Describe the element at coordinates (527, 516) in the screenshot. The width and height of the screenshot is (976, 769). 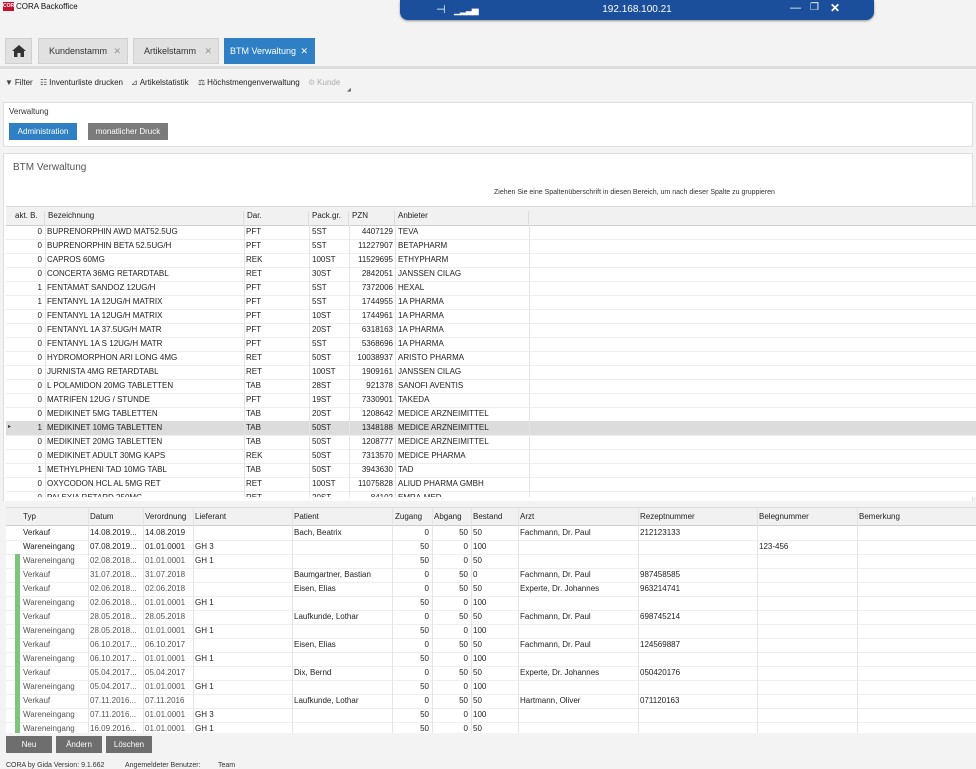
I see `col-arzt: Arzt` at that location.